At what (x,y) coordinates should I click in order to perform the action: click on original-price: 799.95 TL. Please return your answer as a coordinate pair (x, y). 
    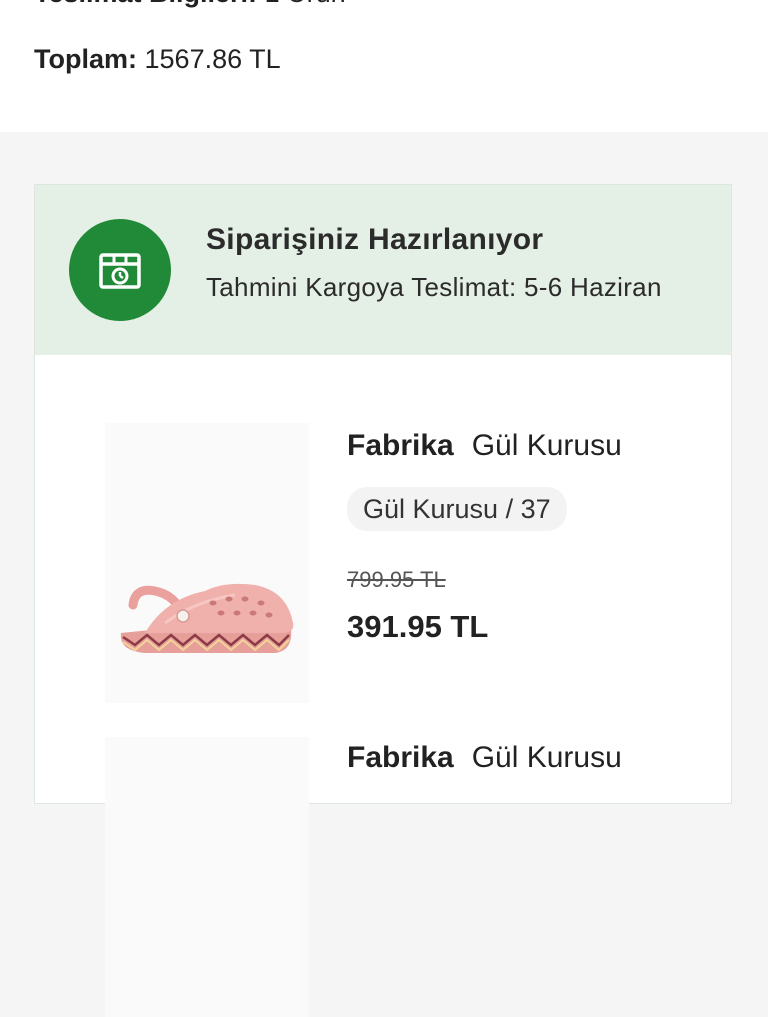
    Looking at the image, I should click on (396, 579).